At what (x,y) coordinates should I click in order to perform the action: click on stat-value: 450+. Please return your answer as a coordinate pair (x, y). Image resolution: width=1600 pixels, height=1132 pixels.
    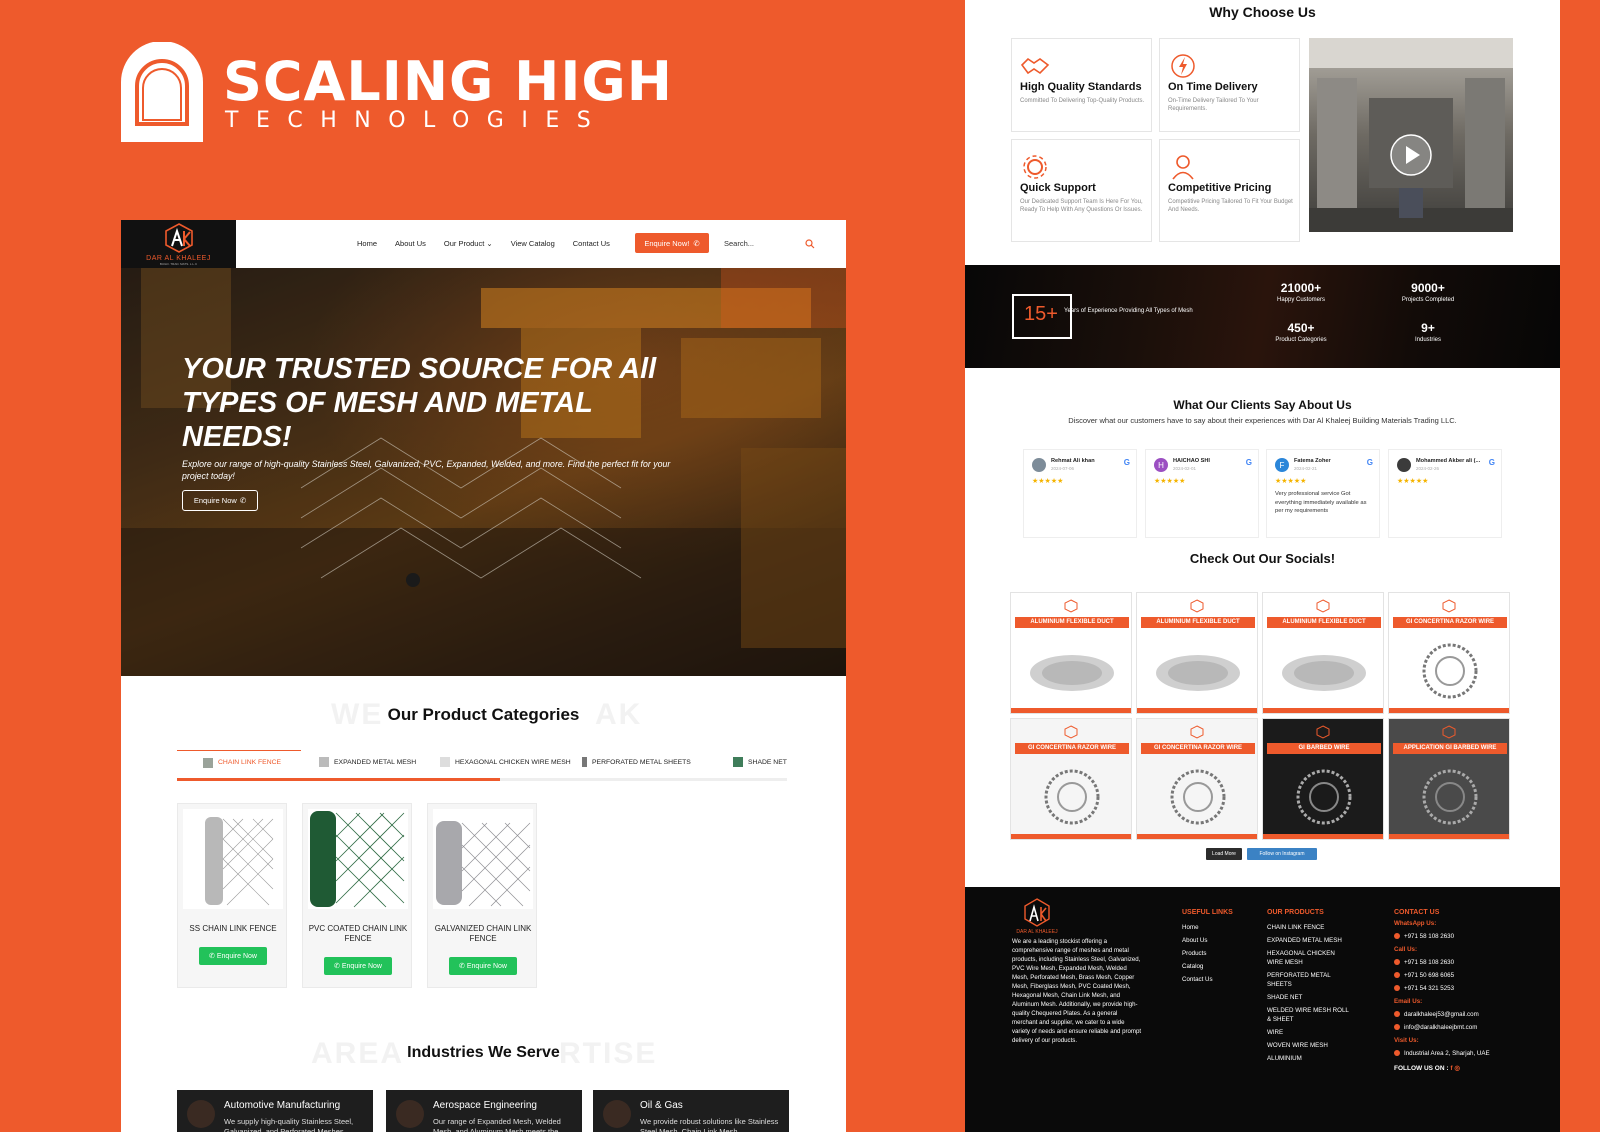
    Looking at the image, I should click on (1301, 328).